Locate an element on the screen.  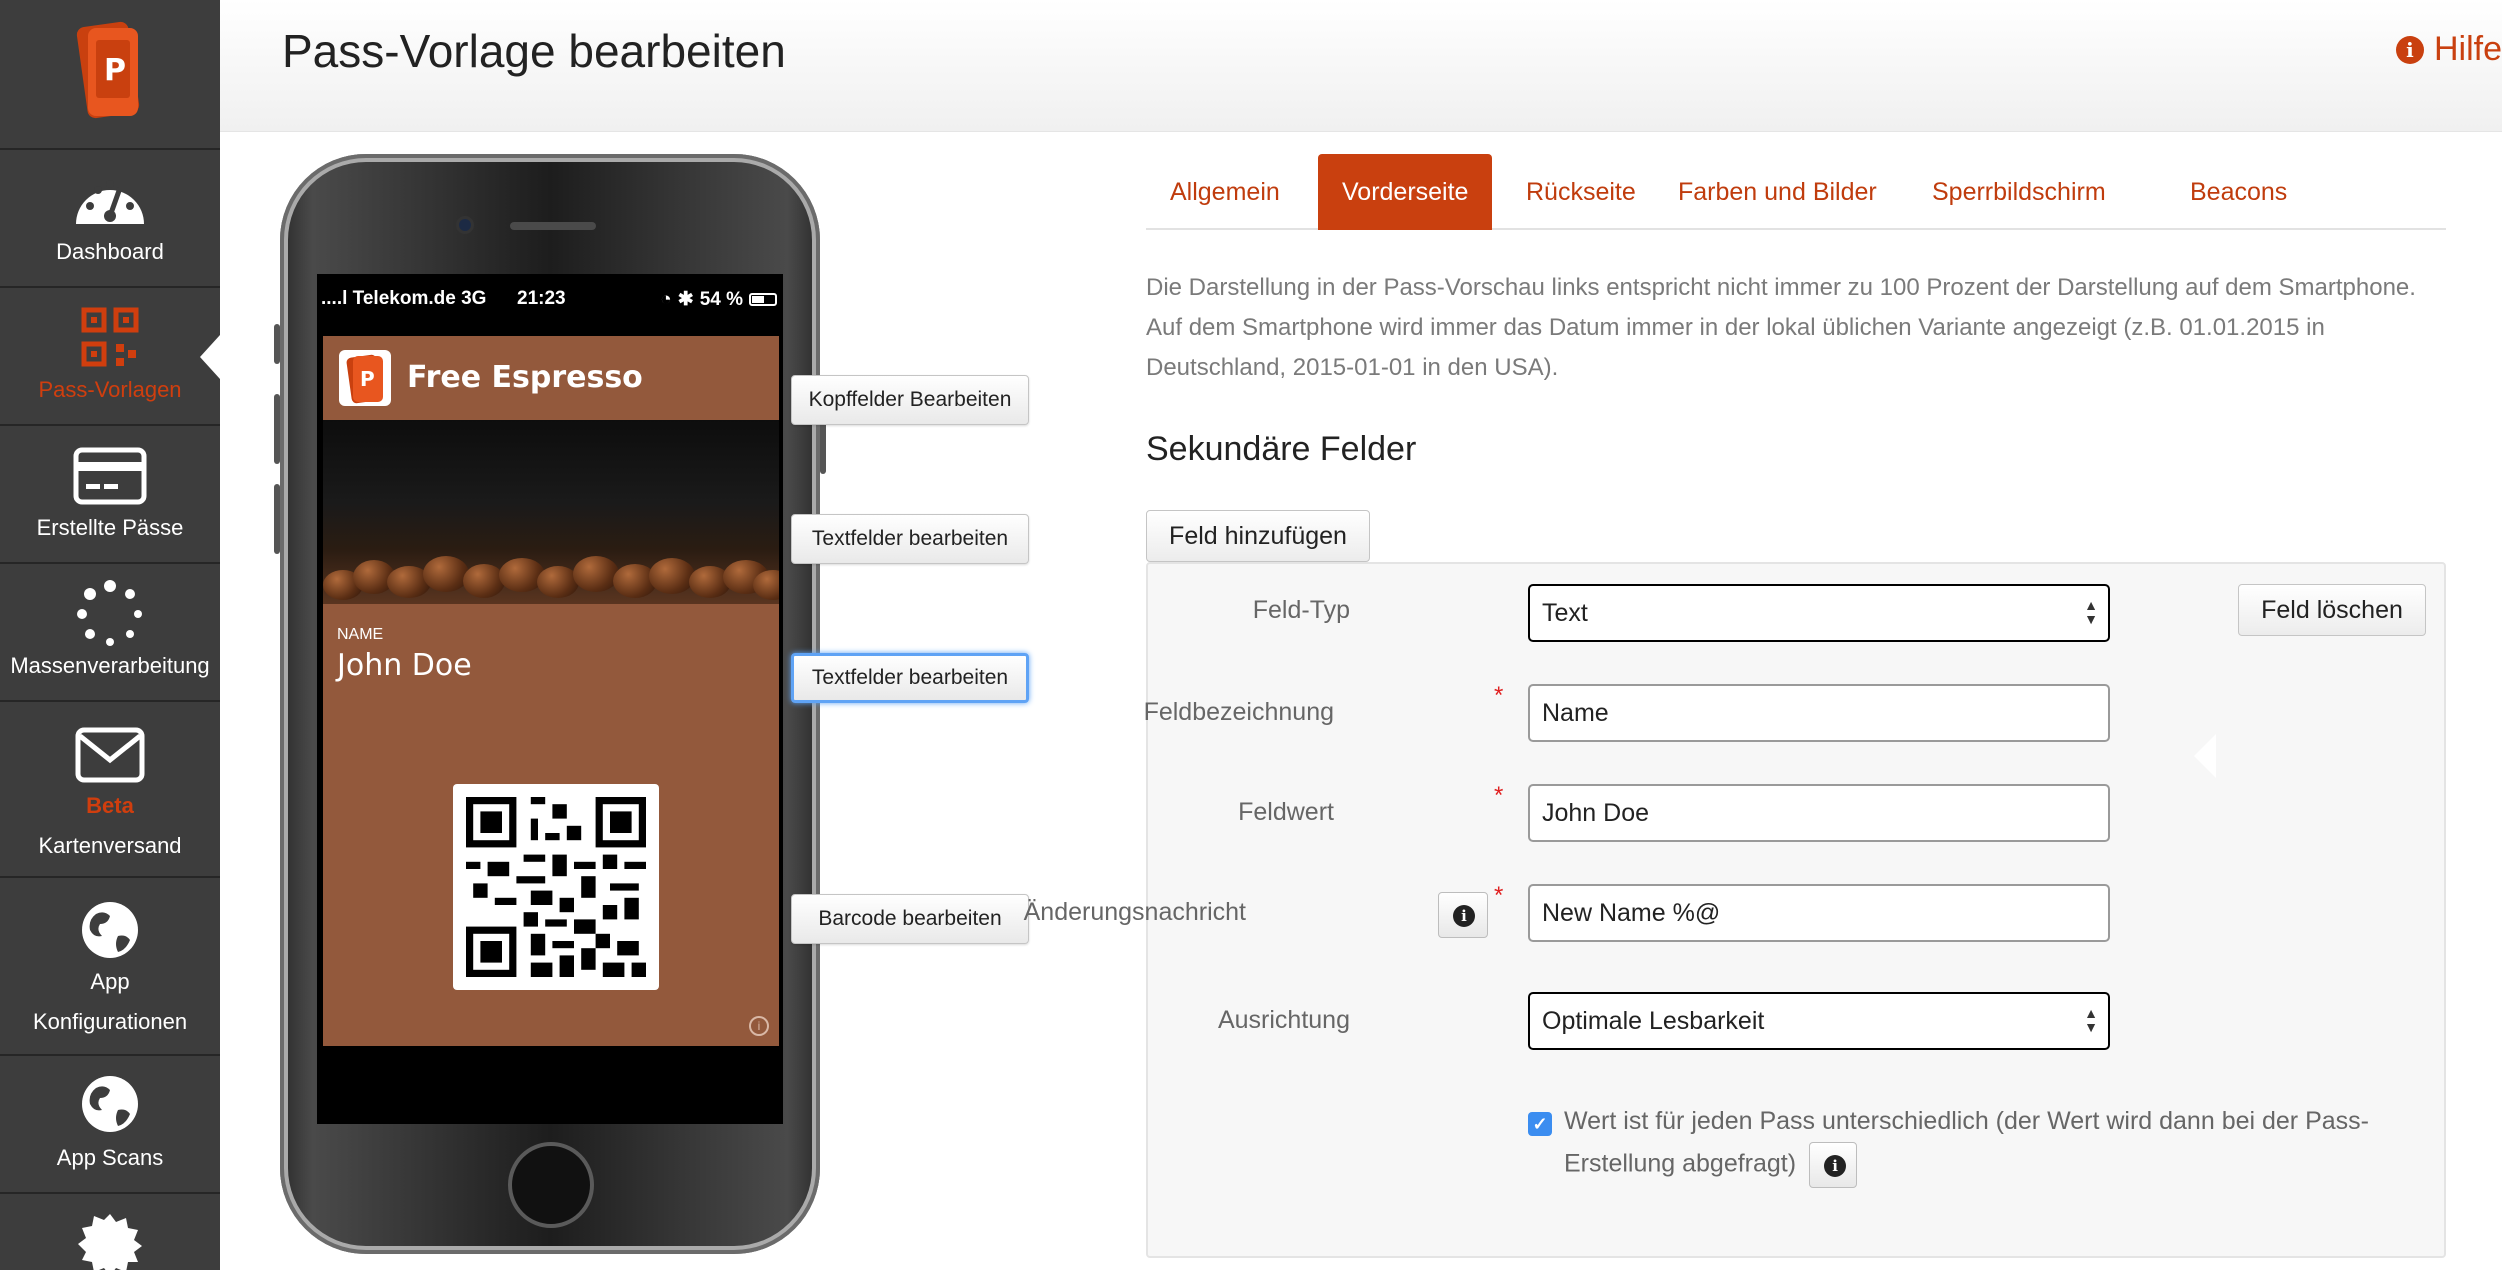
edit-barcode-button: Barcode bearbeiten is located at coordinates (910, 919).